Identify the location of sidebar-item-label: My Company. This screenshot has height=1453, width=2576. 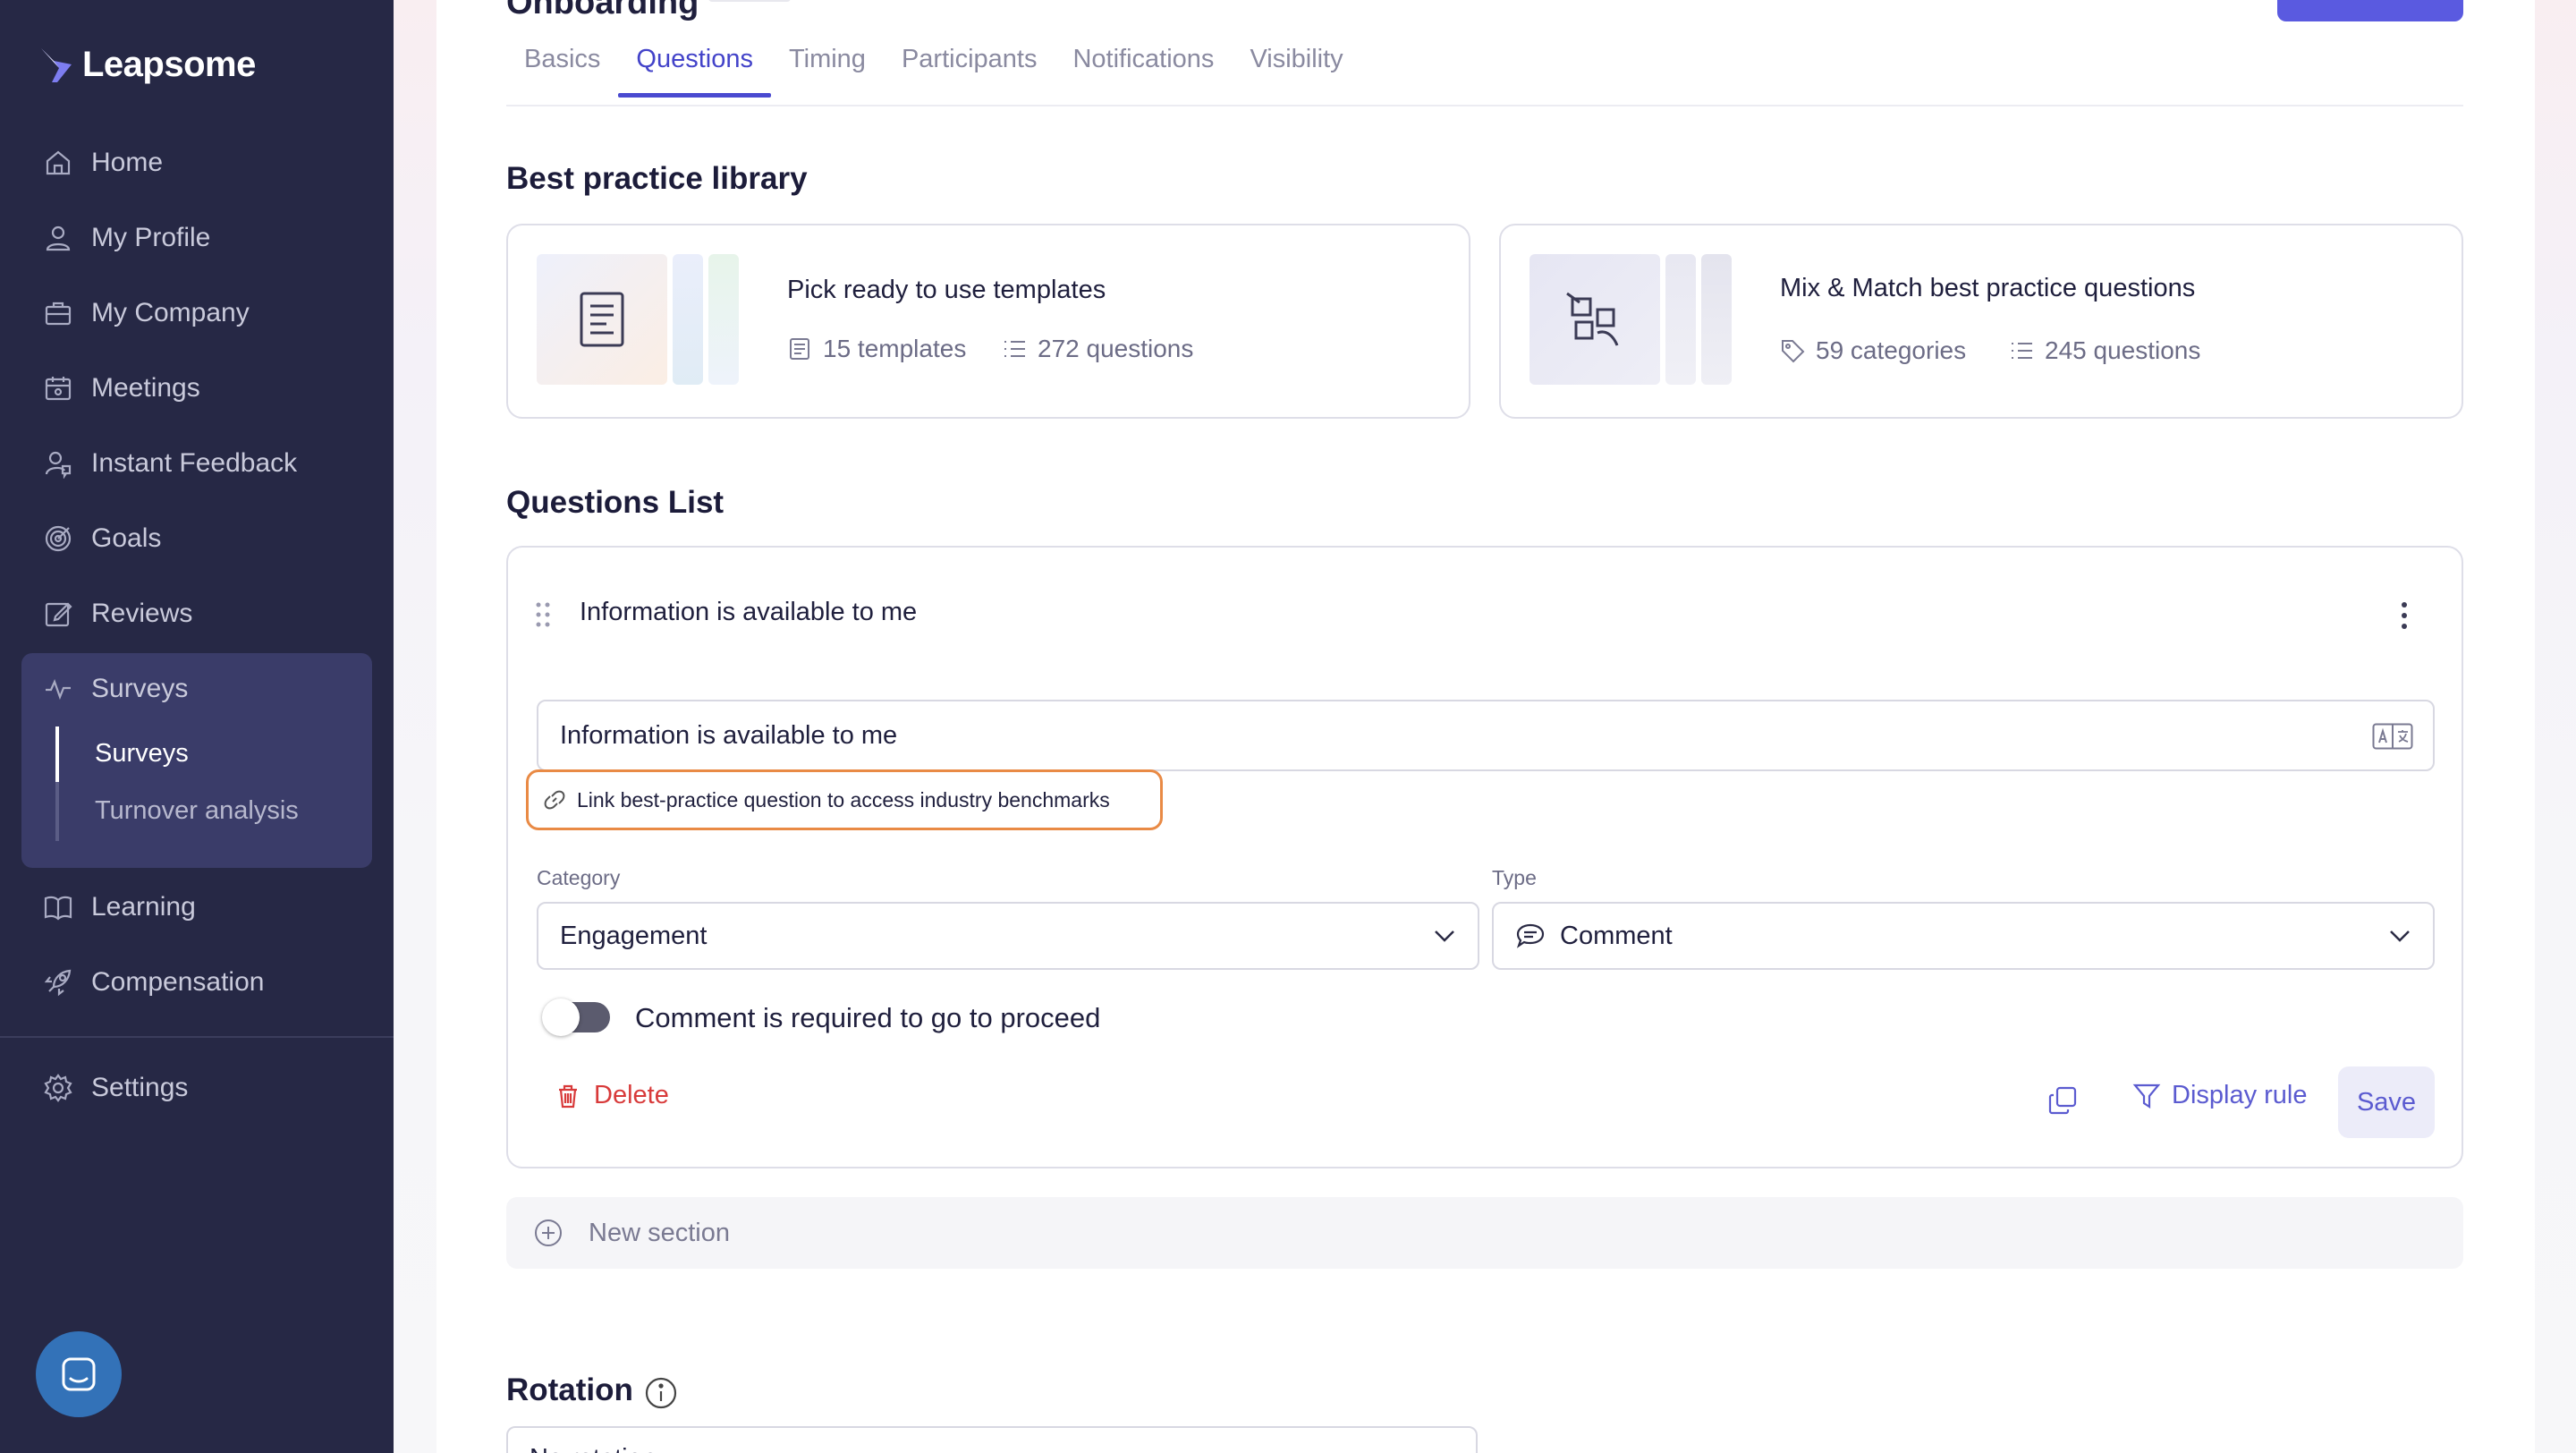
(170, 312).